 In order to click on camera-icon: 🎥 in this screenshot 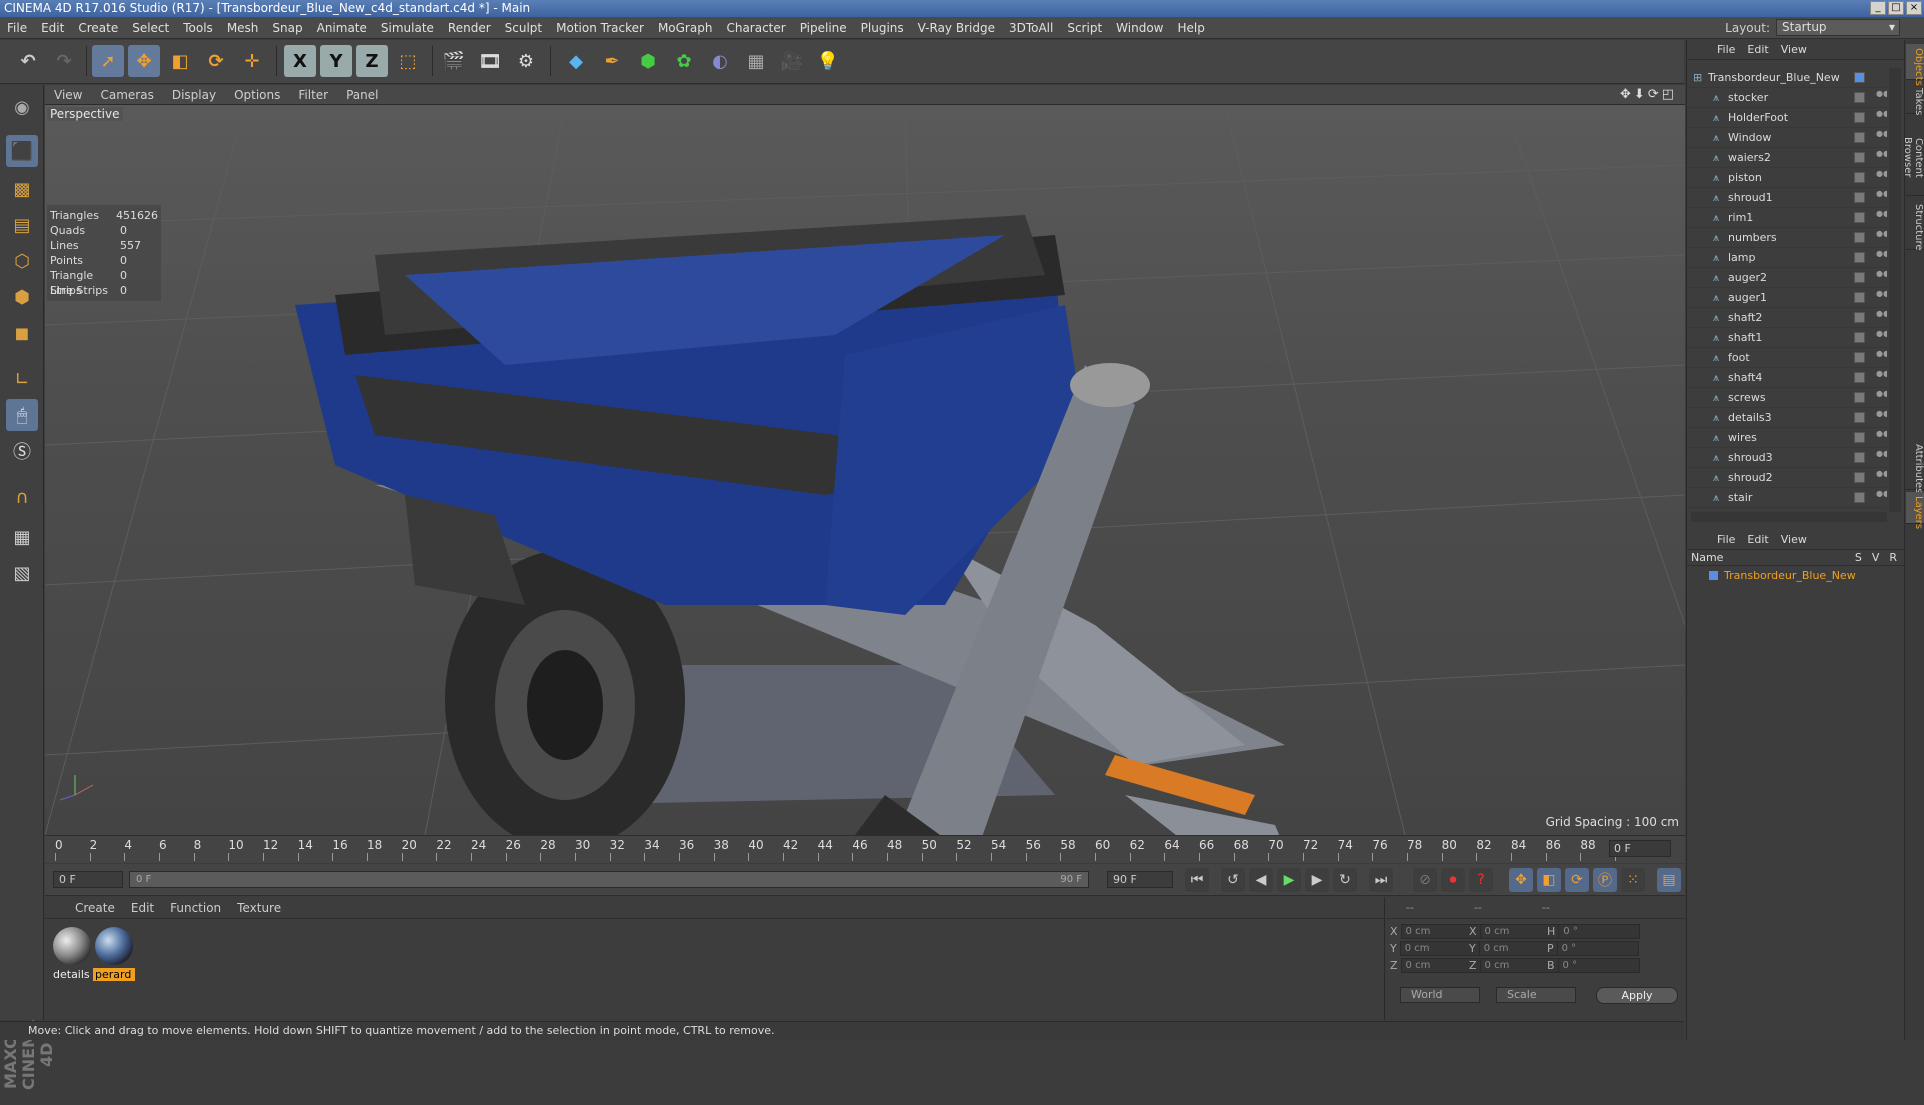, I will do `click(792, 61)`.